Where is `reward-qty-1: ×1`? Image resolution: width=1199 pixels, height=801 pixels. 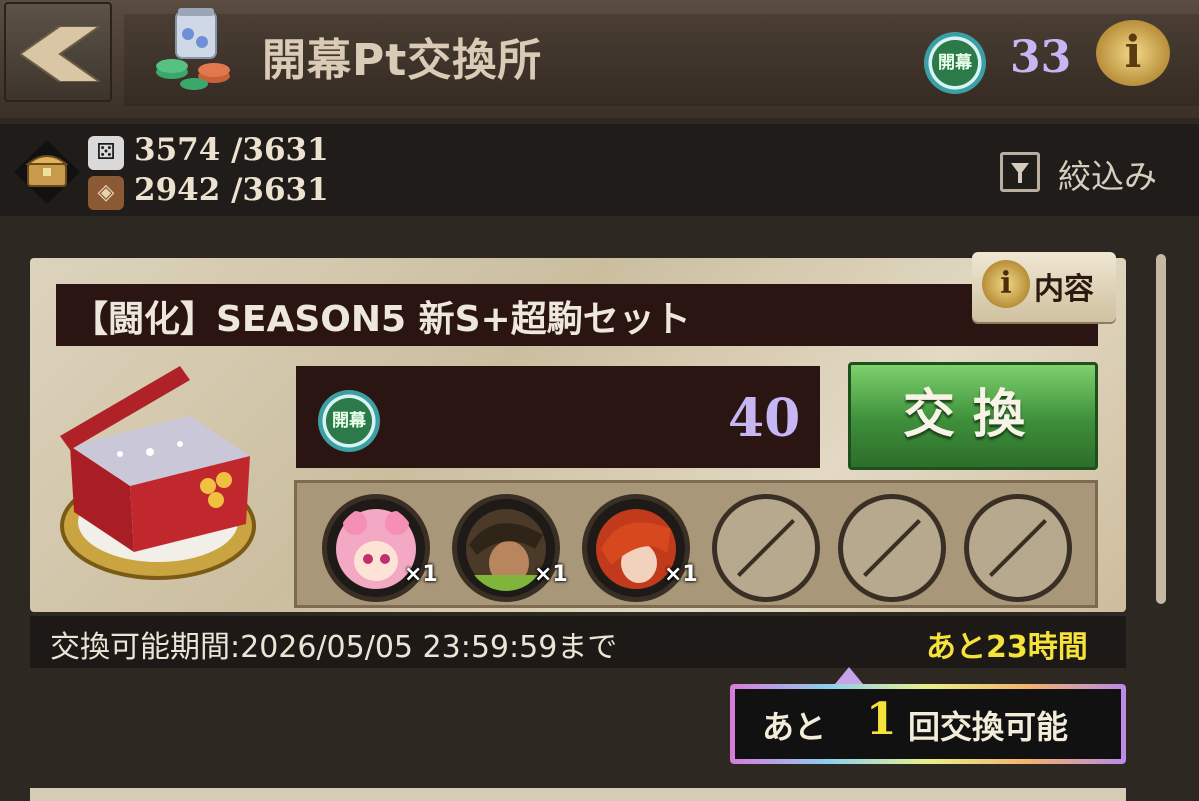
reward-qty-1: ×1 is located at coordinates (421, 574).